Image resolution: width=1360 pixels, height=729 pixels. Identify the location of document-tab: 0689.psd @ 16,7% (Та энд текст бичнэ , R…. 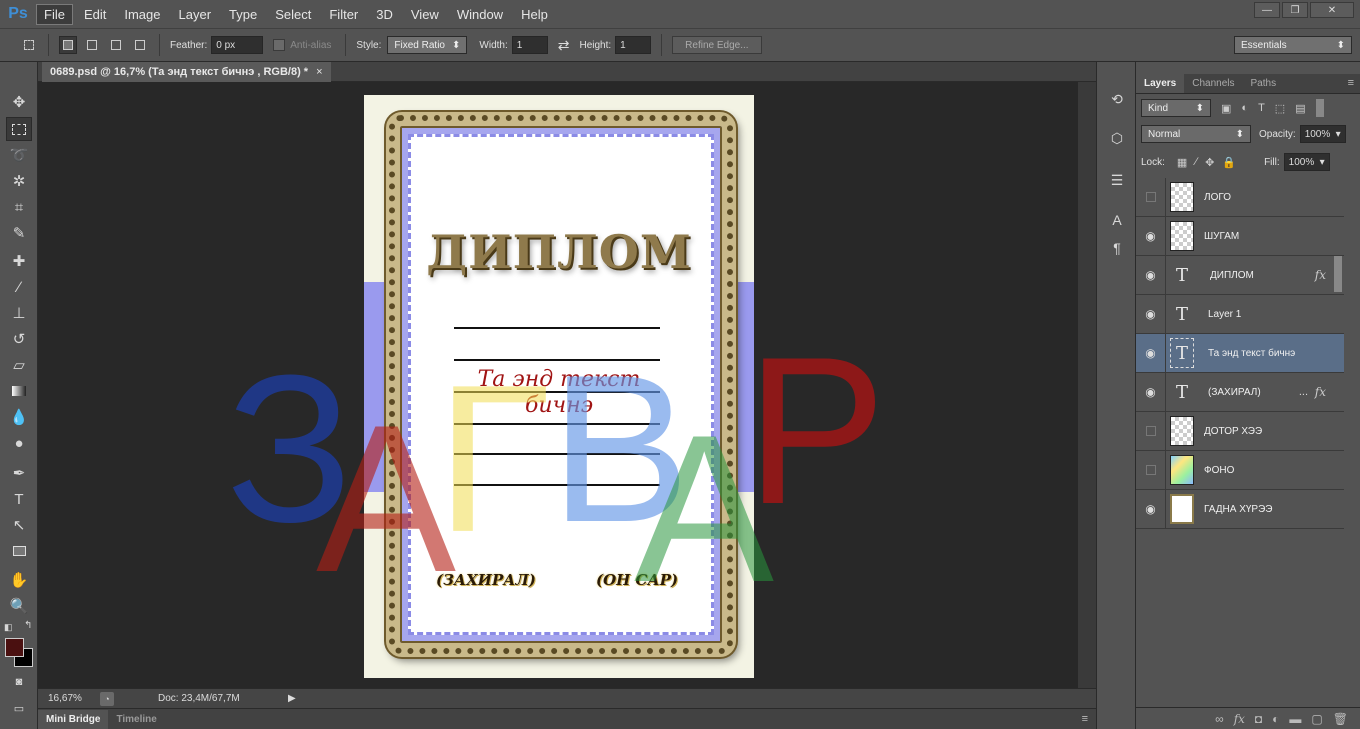
(186, 72).